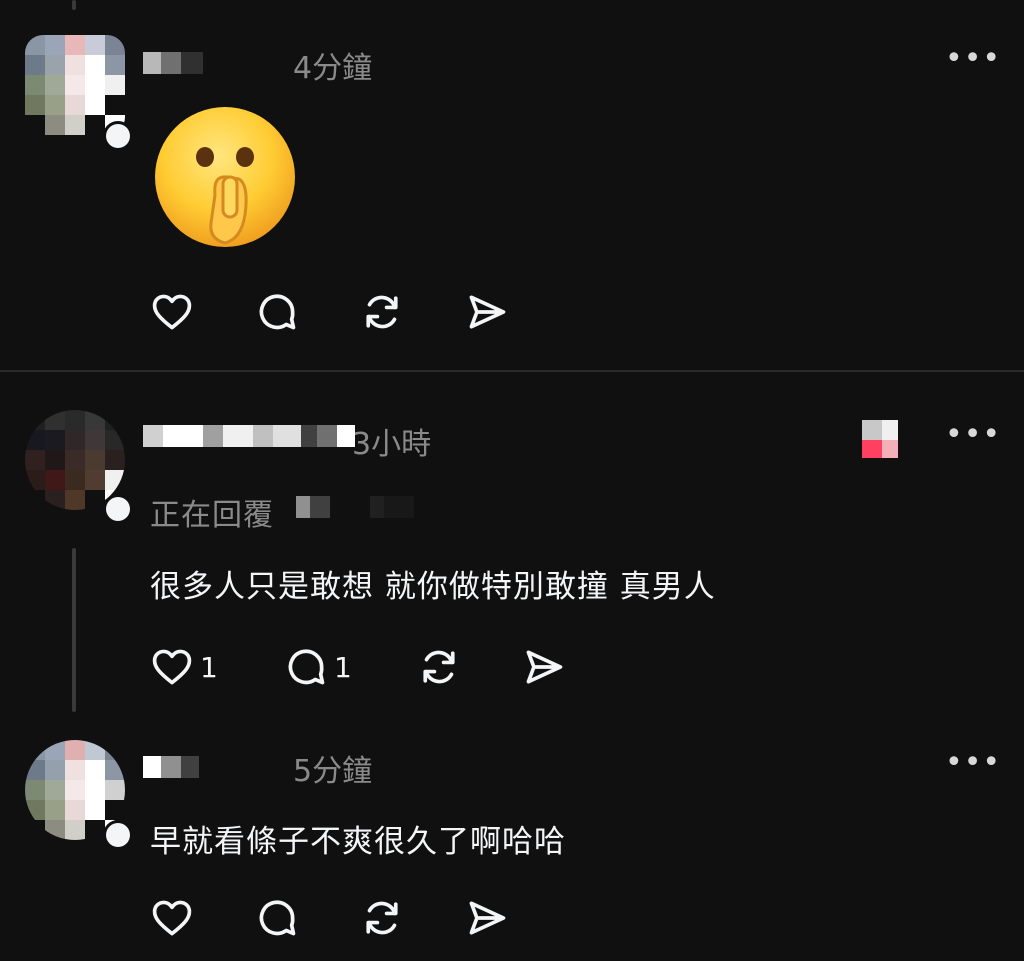  Describe the element at coordinates (209, 667) in the screenshot. I see `like-count: 1` at that location.